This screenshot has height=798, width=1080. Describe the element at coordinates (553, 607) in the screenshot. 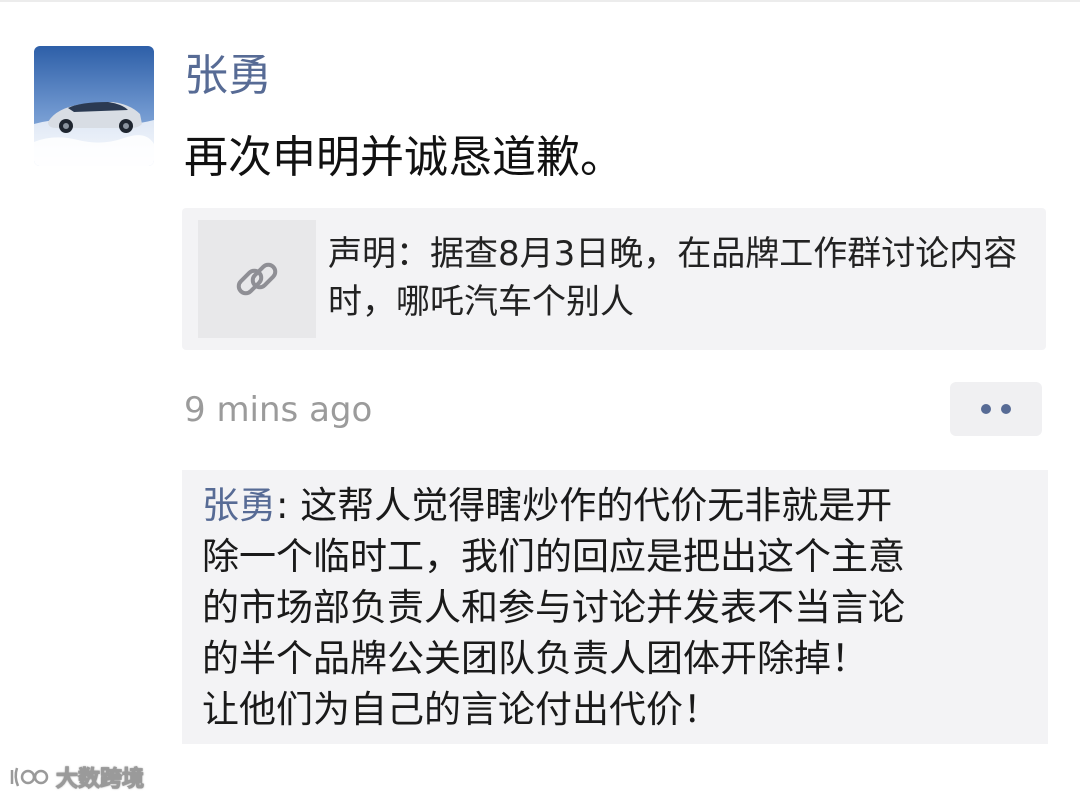

I see `comment-text-line: 的市场部负责人和参与讨论并发表不当言论` at that location.